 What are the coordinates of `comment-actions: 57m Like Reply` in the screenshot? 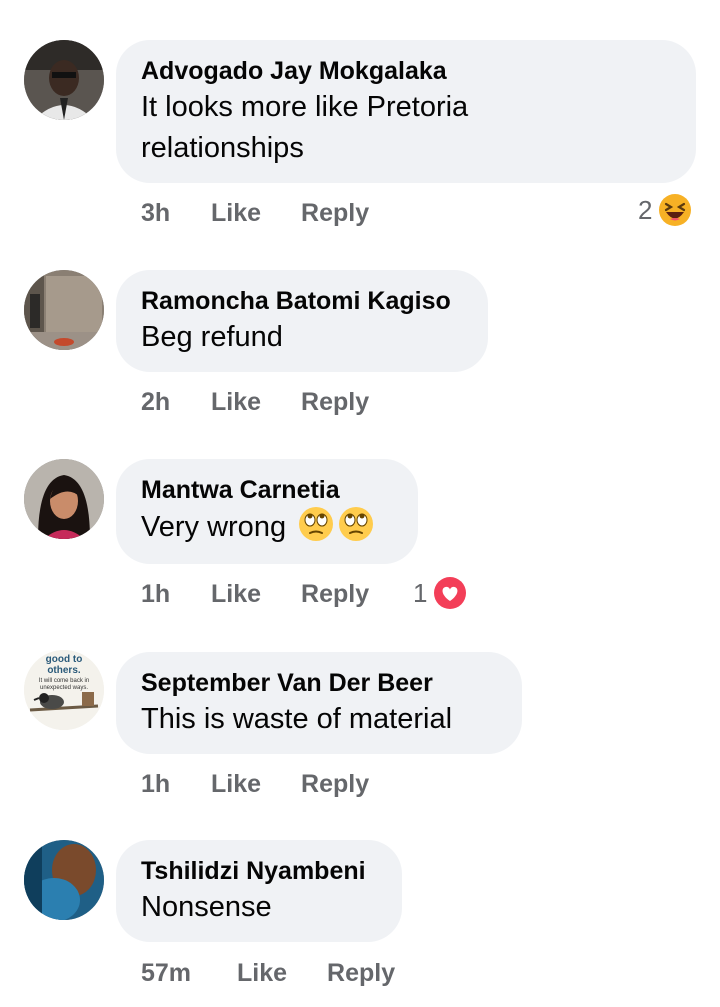 It's located at (268, 973).